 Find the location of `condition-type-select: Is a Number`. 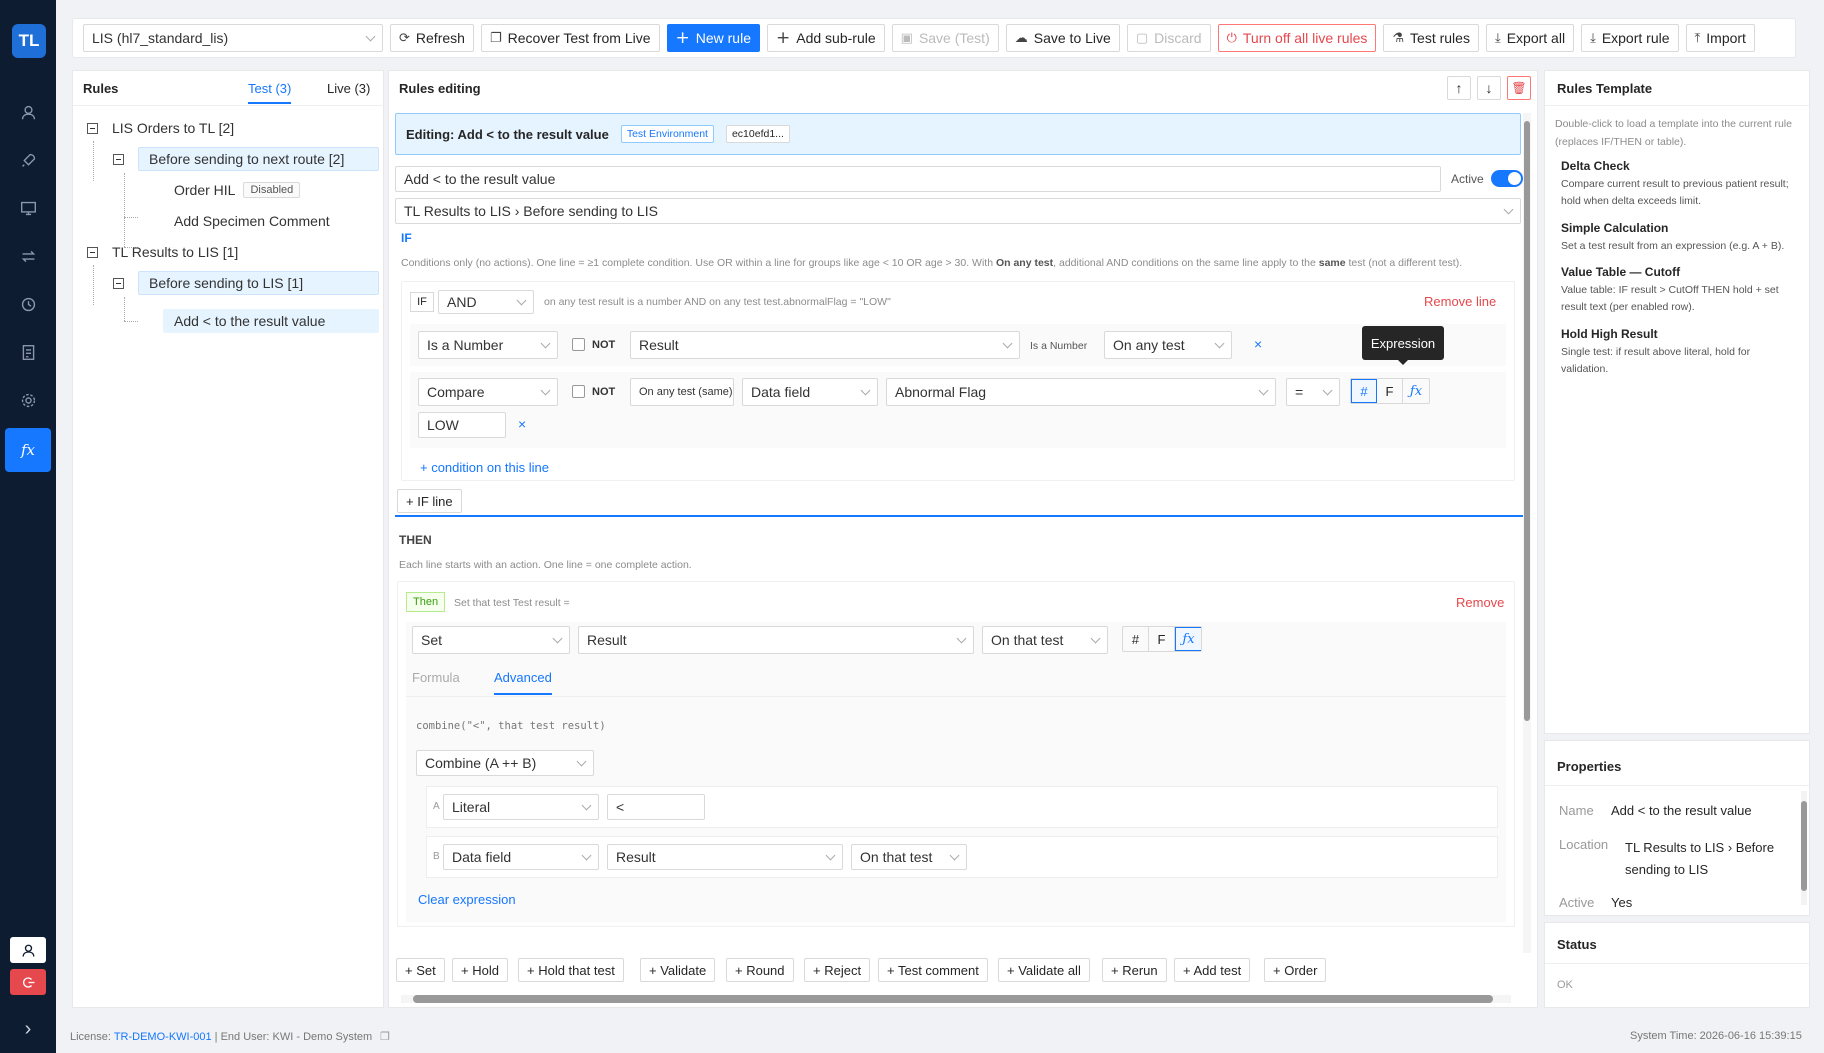

condition-type-select: Is a Number is located at coordinates (488, 345).